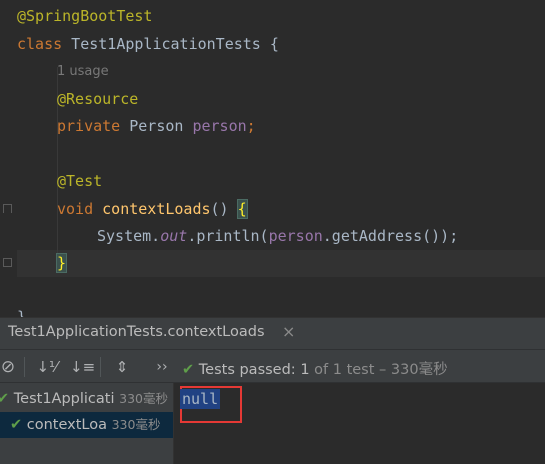  I want to click on annotation-test: @Test, so click(80, 181).